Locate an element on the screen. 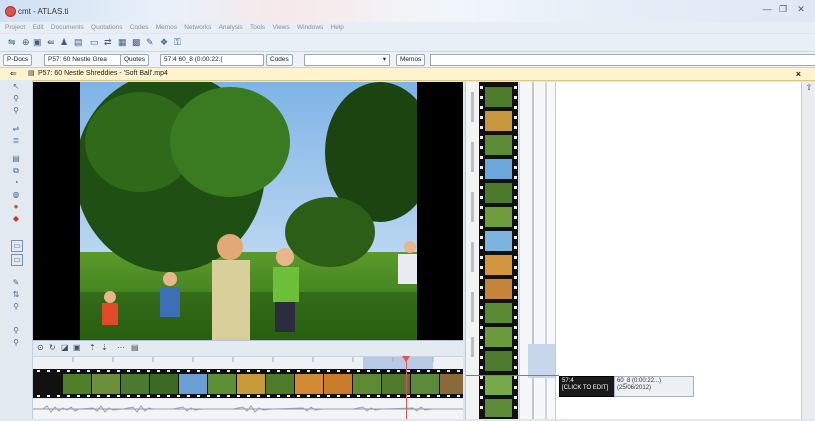 The image size is (815, 421). audio-waveform is located at coordinates (248, 409).